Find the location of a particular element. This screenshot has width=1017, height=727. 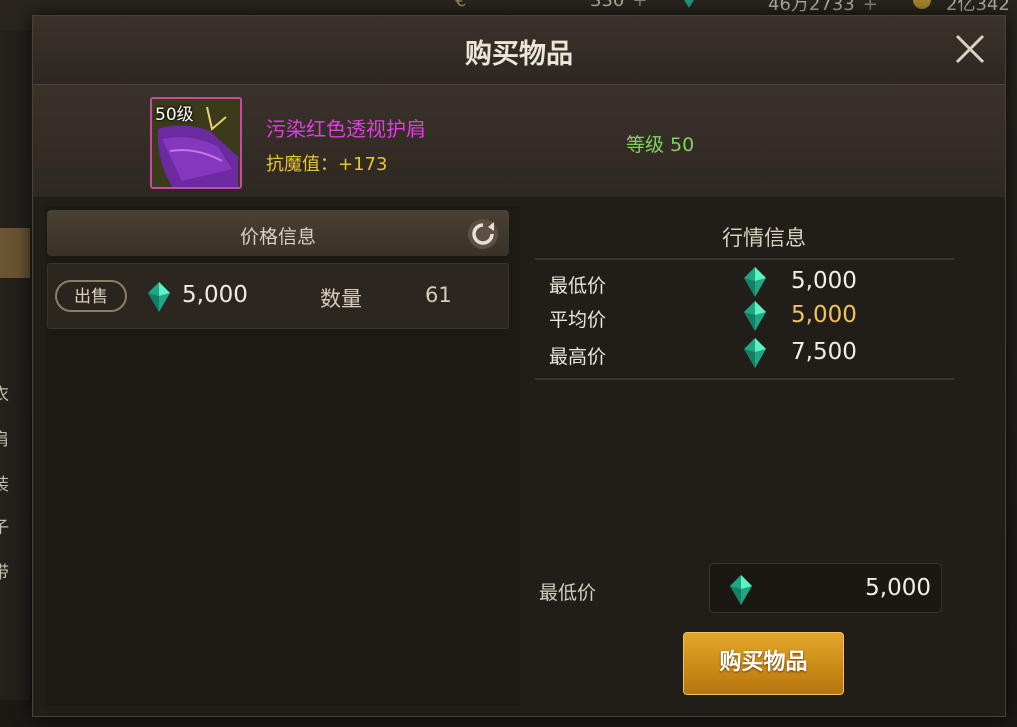

item-stat: 抗魔值：+173 is located at coordinates (327, 164).